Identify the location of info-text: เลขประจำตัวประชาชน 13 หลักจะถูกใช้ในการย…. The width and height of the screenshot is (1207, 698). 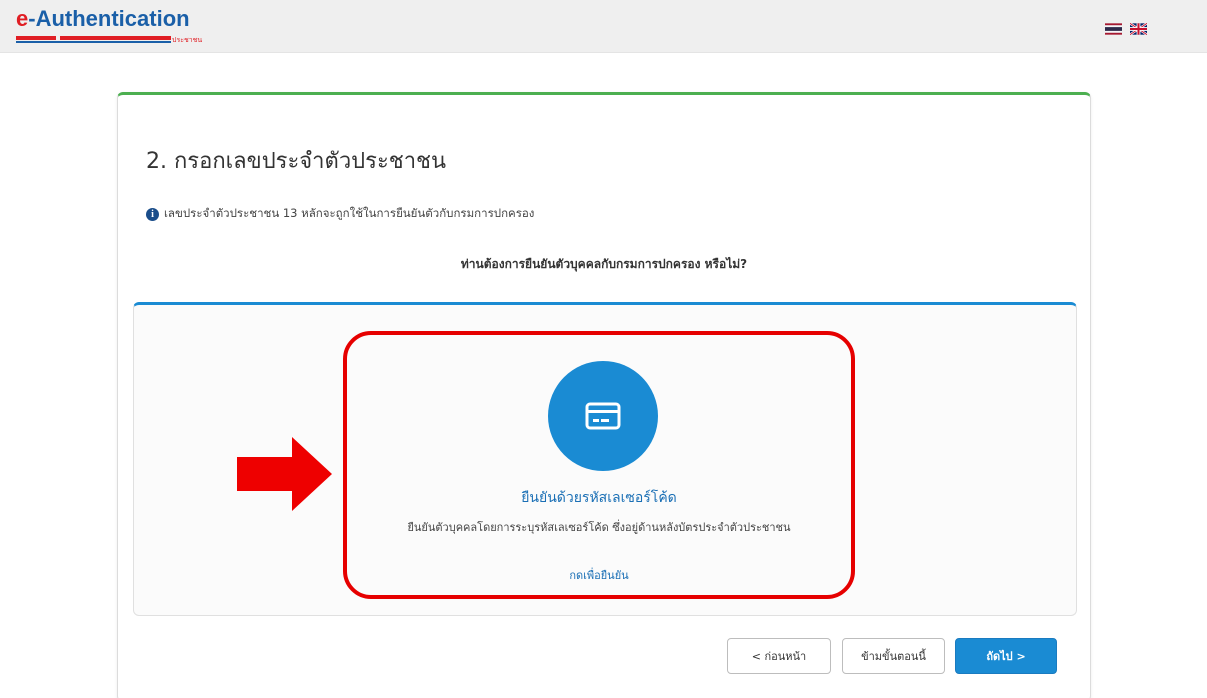
(349, 213).